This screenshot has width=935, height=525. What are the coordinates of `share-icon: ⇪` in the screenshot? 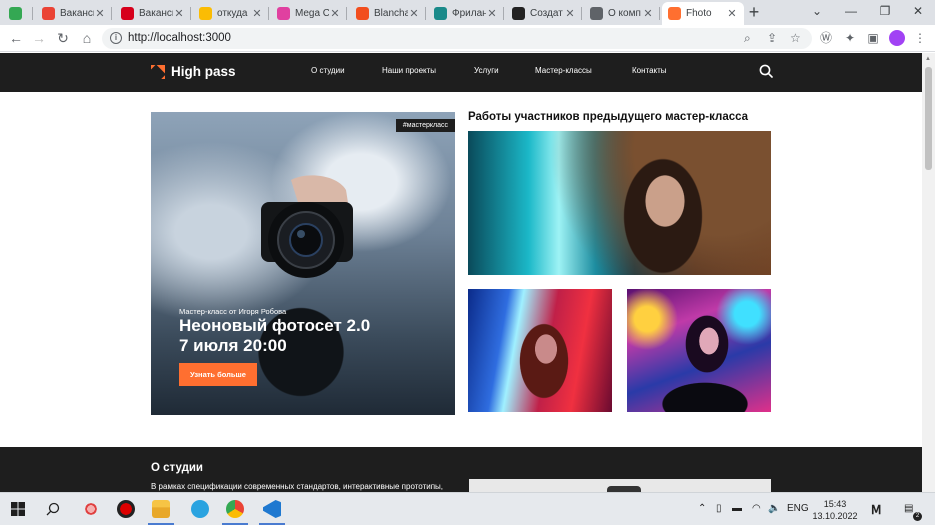 It's located at (772, 38).